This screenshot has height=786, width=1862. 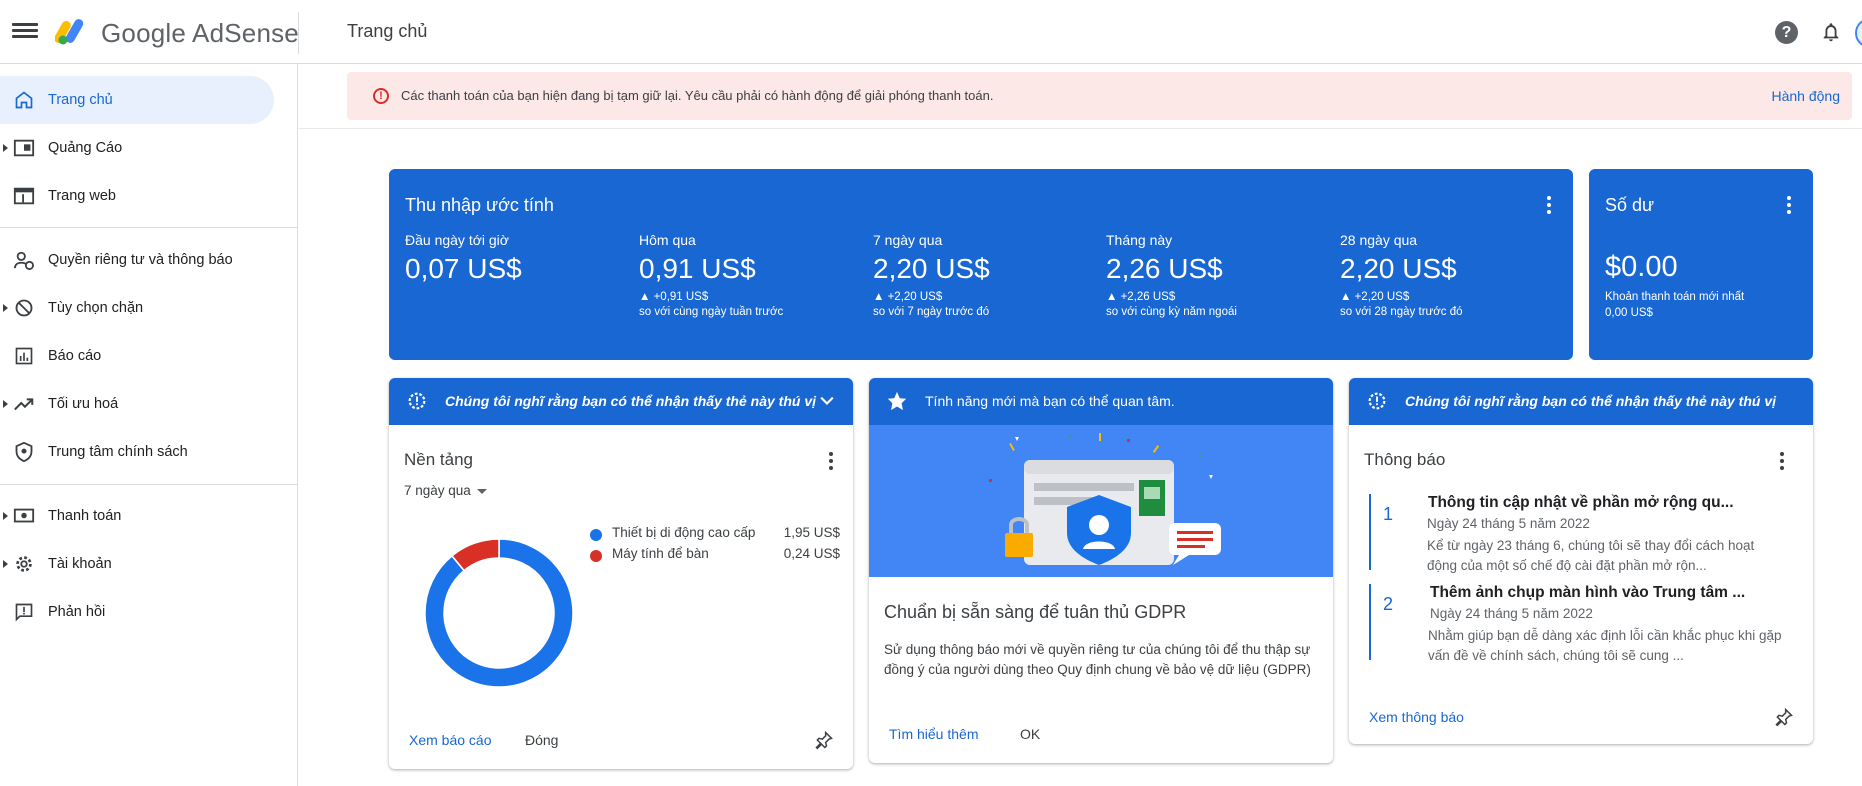 I want to click on earnings-more-options-icon, so click(x=1549, y=205).